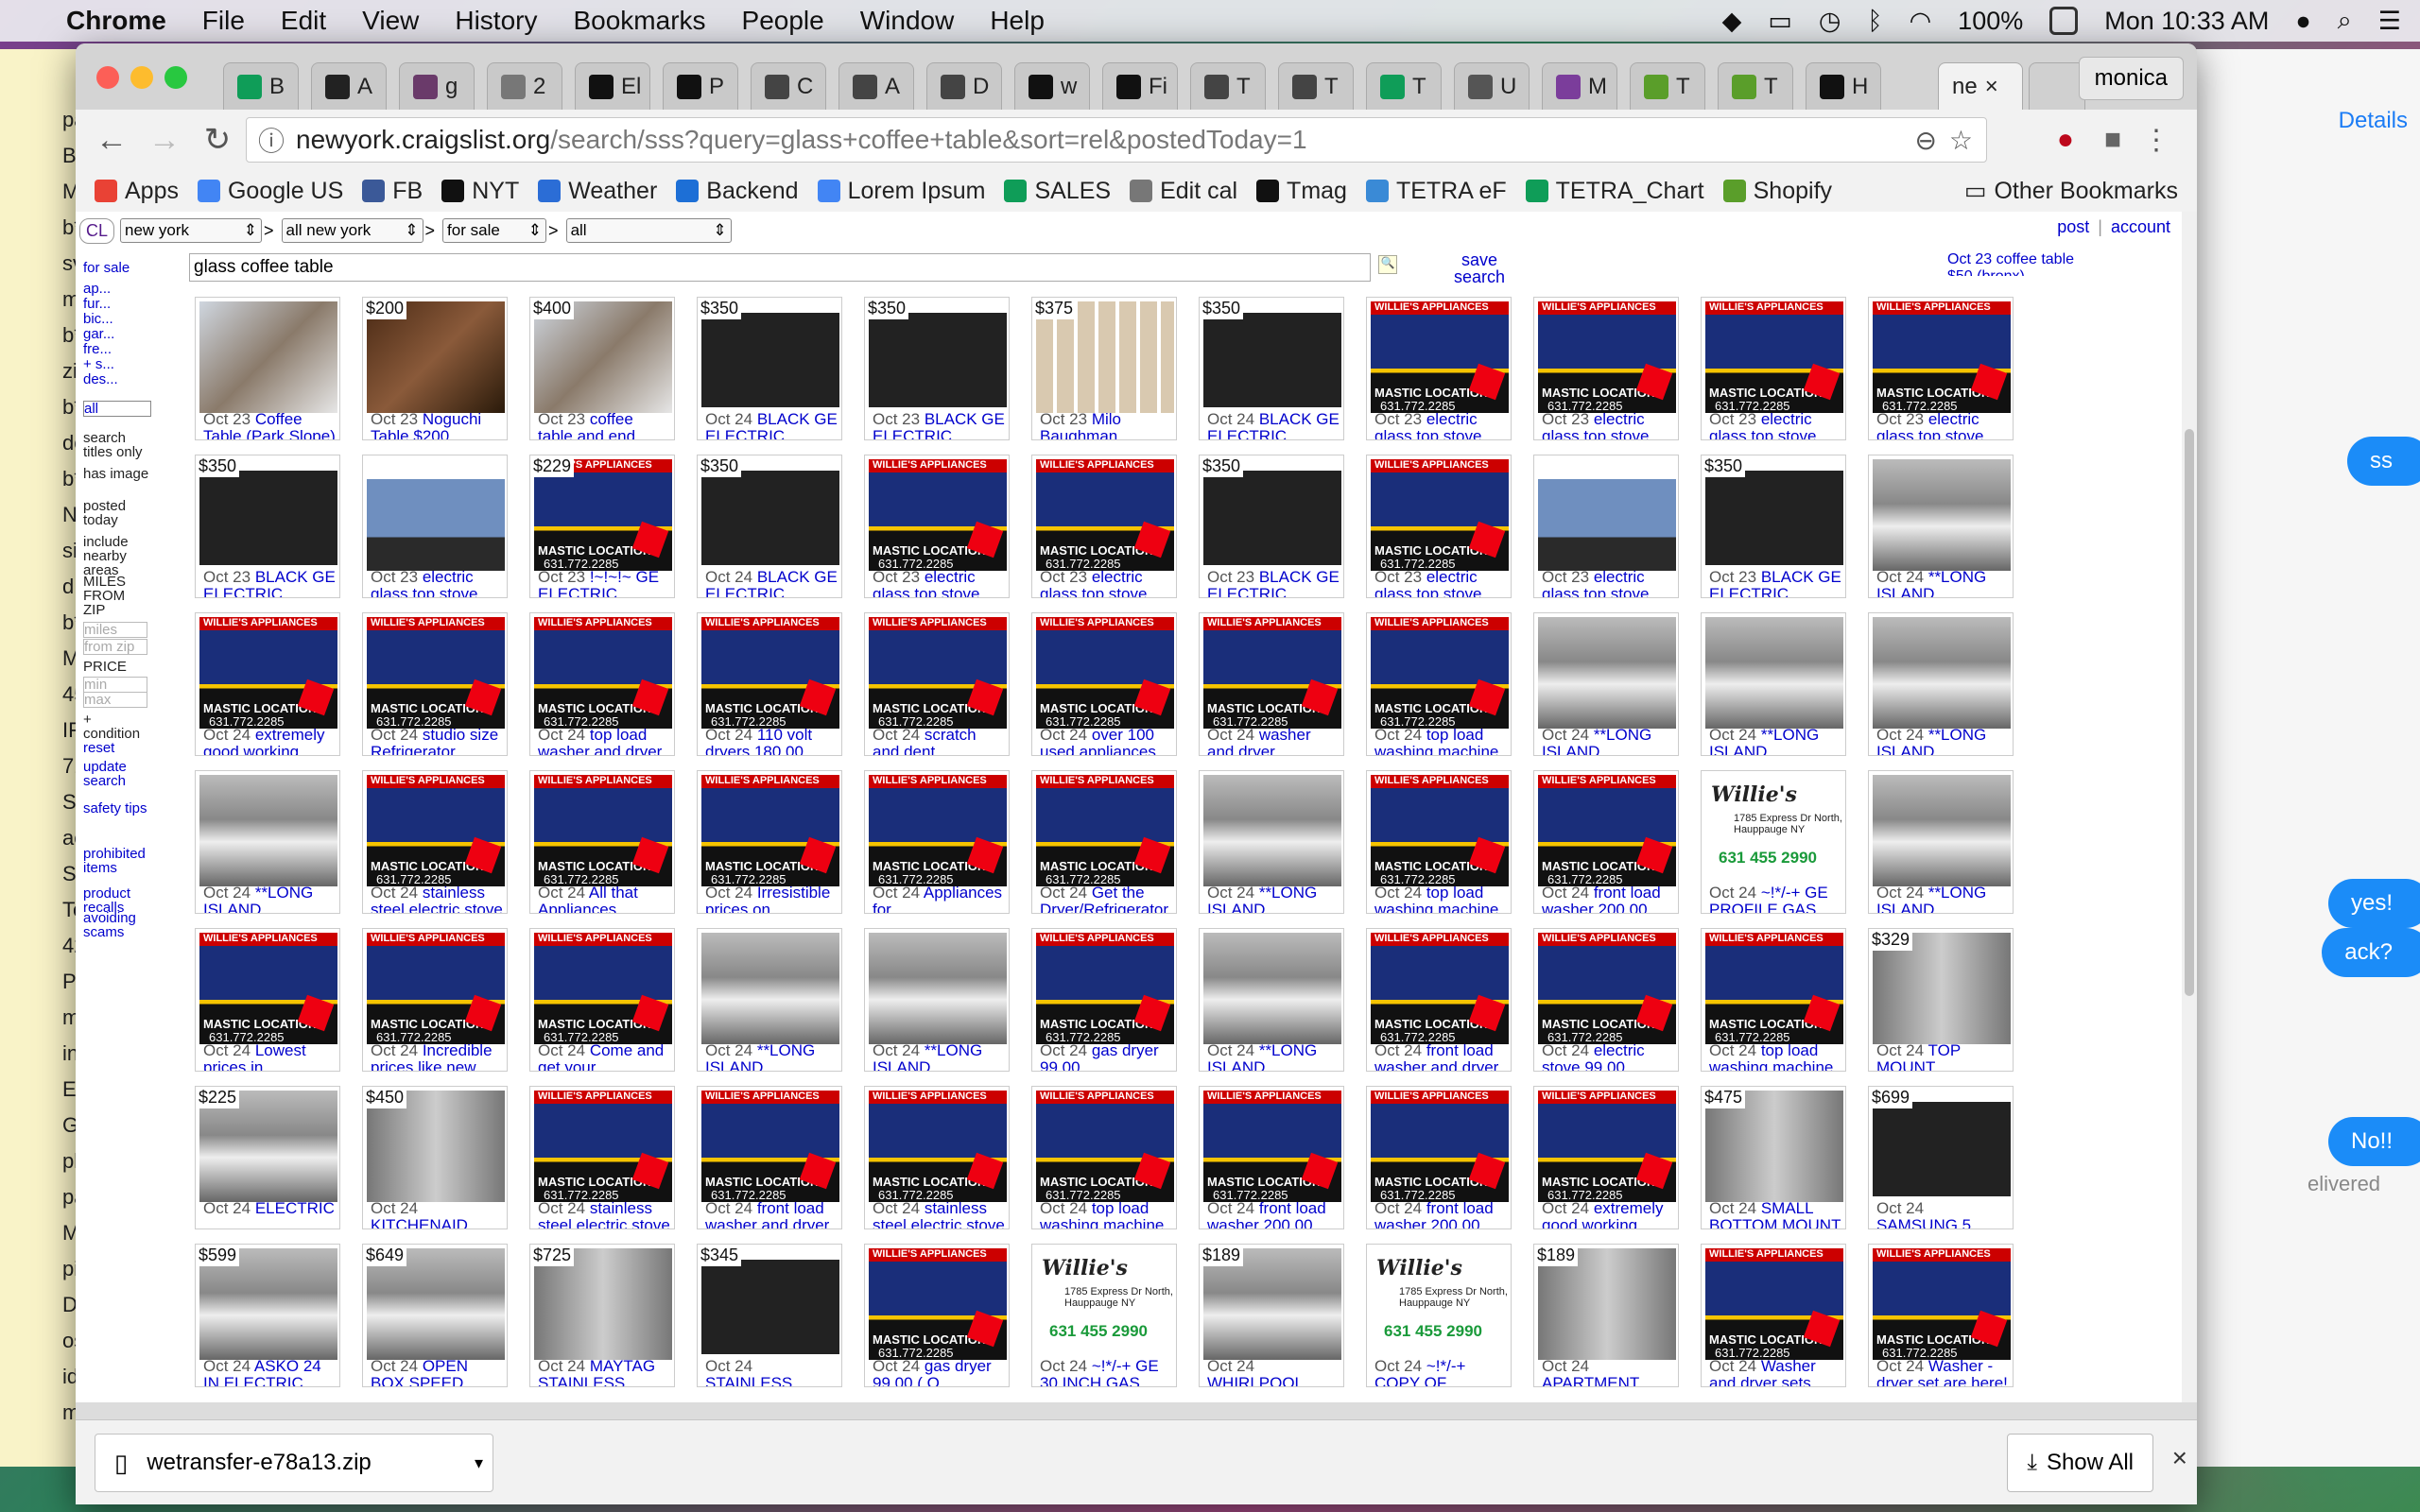 The width and height of the screenshot is (2420, 1512). What do you see at coordinates (116, 513) in the screenshot?
I see `sidebar-item: posted today` at bounding box center [116, 513].